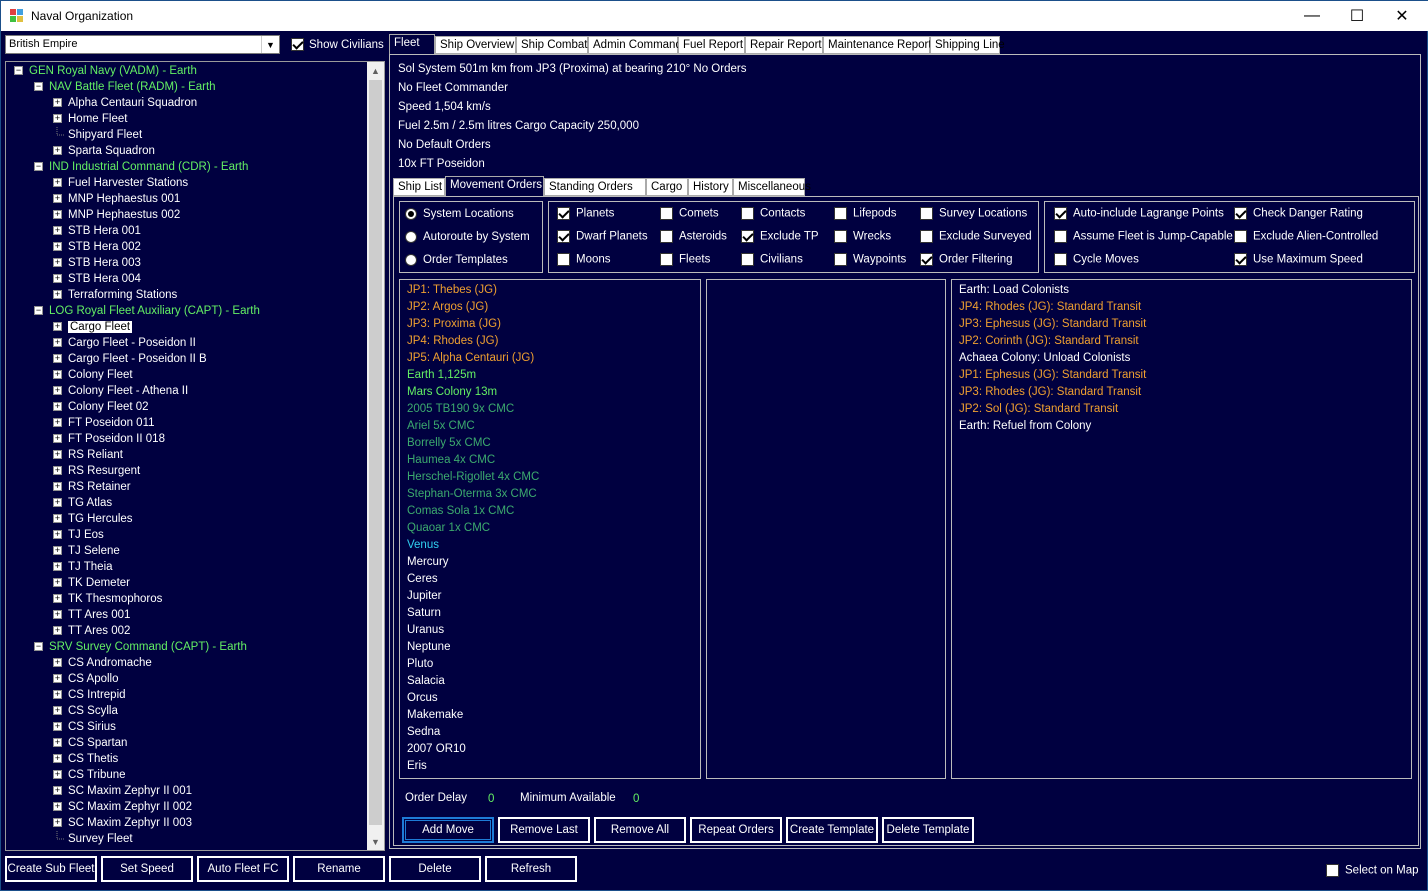  Describe the element at coordinates (428, 562) in the screenshot. I see `list-item: Mercury` at that location.